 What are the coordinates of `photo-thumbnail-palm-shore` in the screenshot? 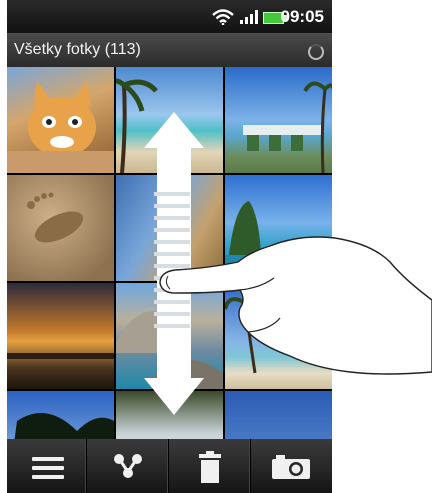 It's located at (278, 336).